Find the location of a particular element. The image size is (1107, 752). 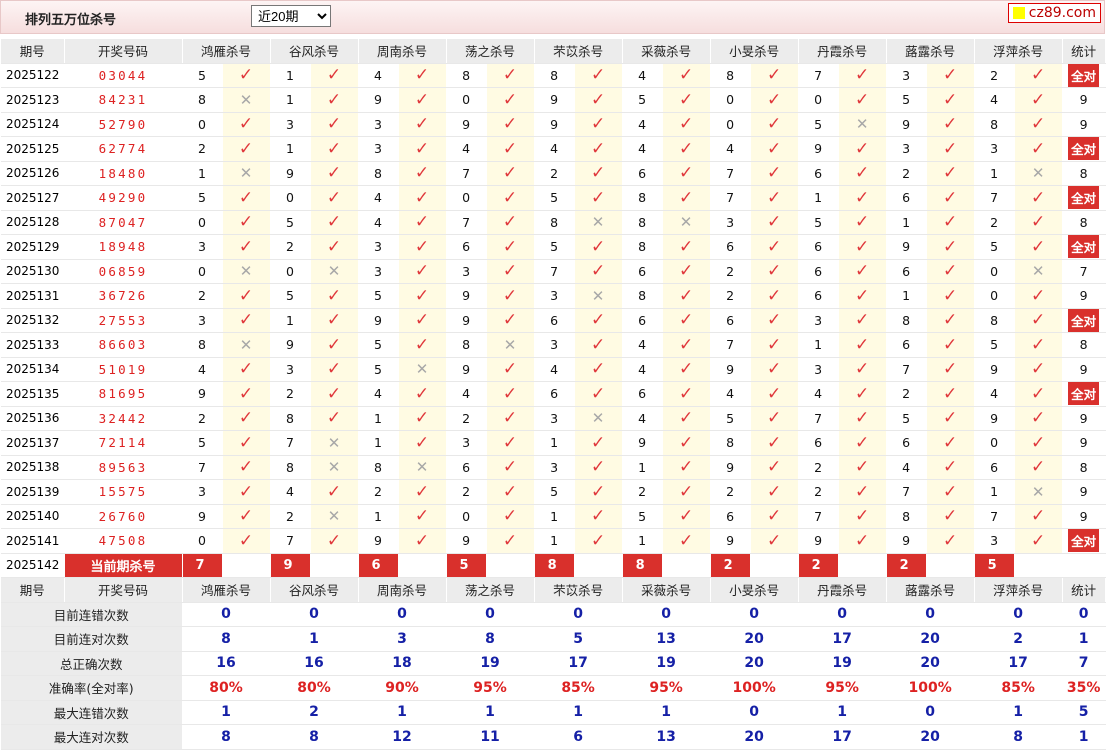

kill-number-cell: 7 is located at coordinates (730, 173).